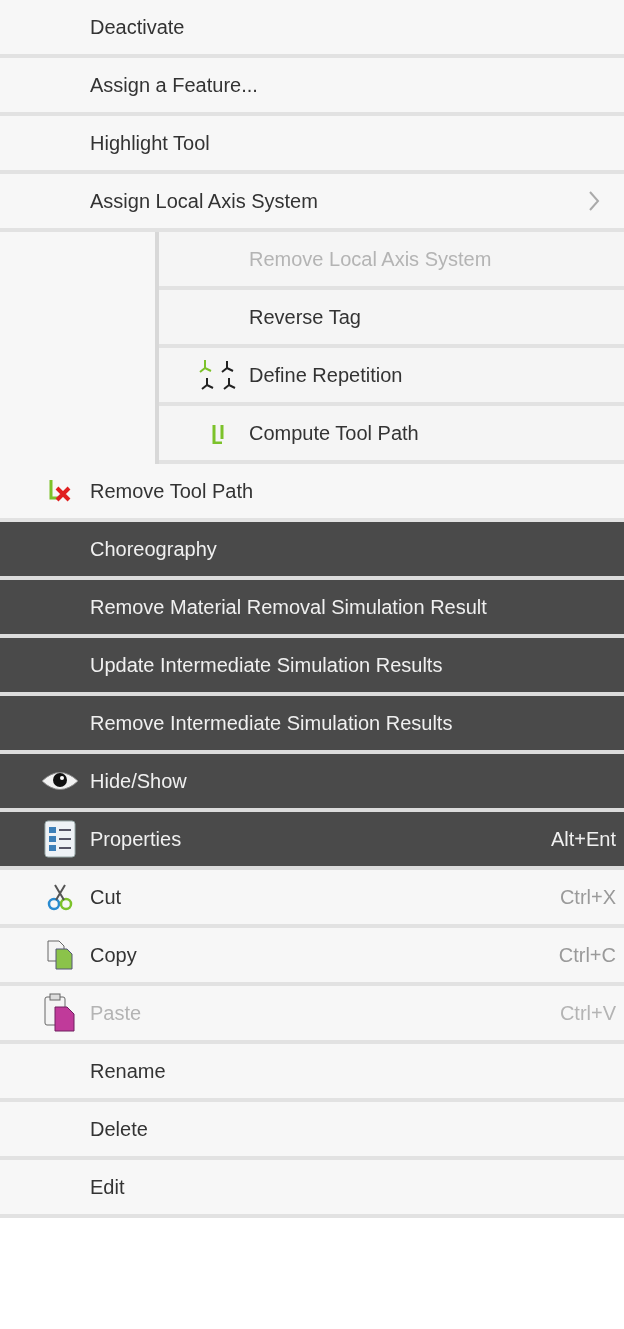 This screenshot has width=624, height=1329. Describe the element at coordinates (60, 955) in the screenshot. I see `copy-icon` at that location.